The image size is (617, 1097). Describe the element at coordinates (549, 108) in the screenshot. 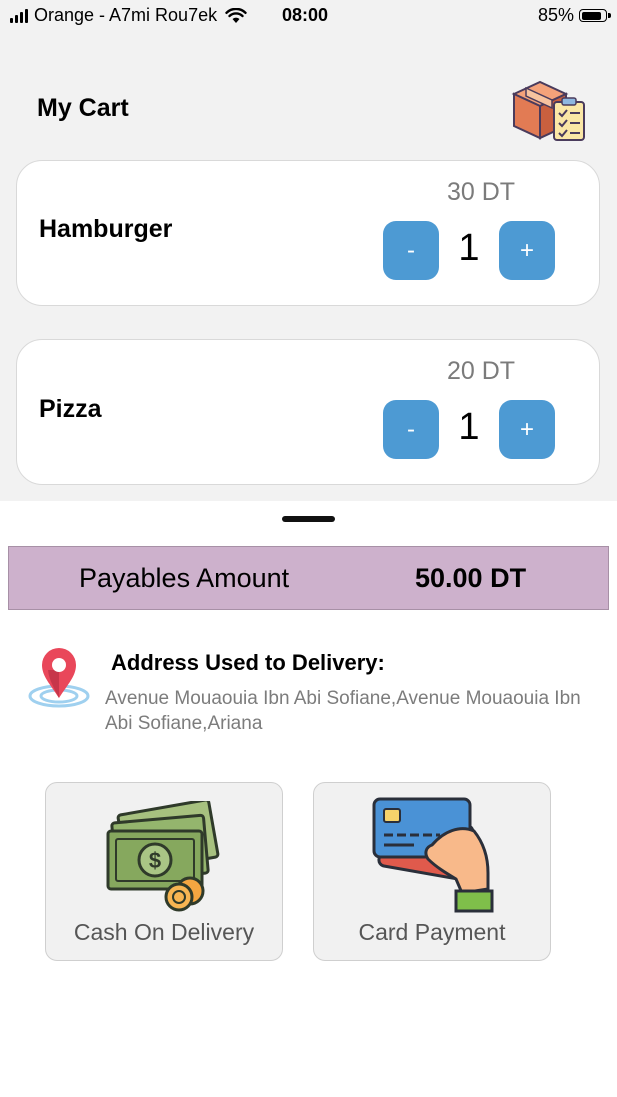

I see `delivery-box-checklist-icon` at that location.